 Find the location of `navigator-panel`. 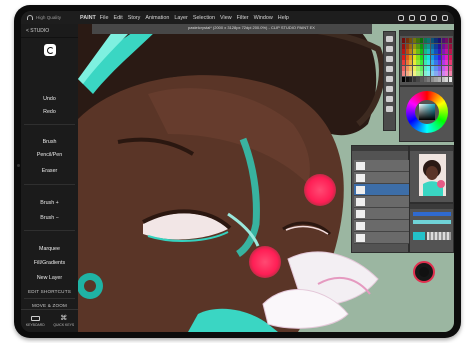

navigator-panel is located at coordinates (431, 174).